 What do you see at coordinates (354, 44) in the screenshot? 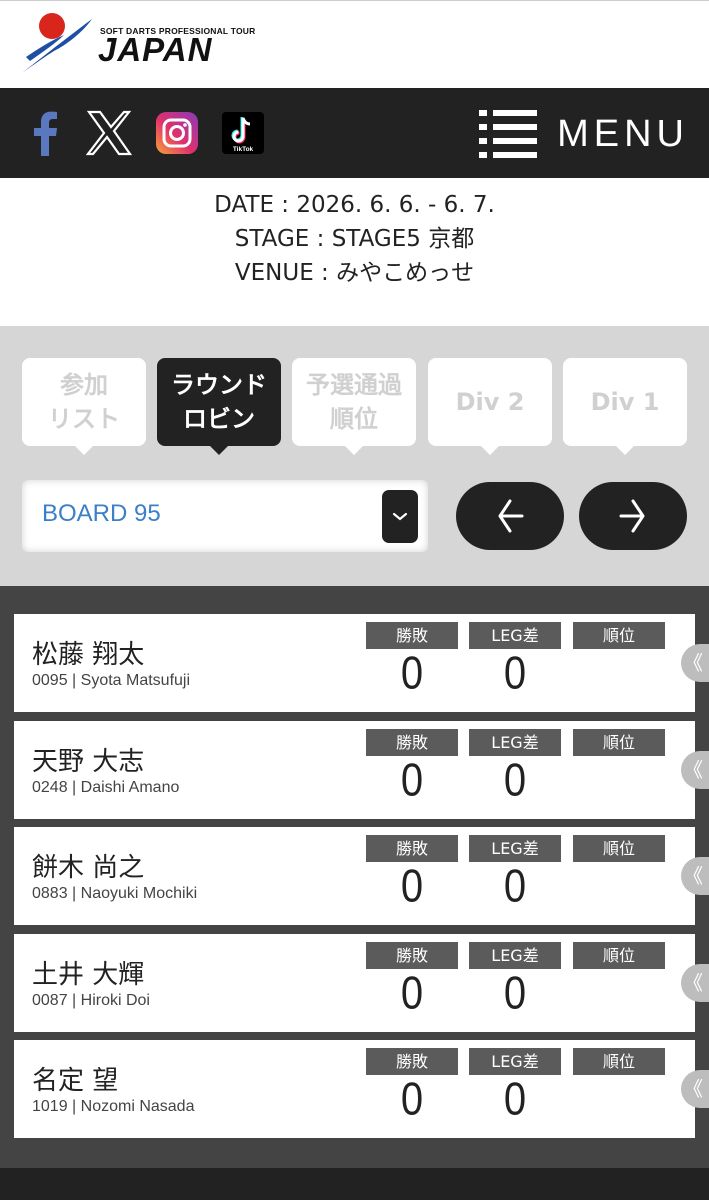
I see `site-header: SOFT DARTS PROFESSIONAL TOUR JAPAN` at bounding box center [354, 44].